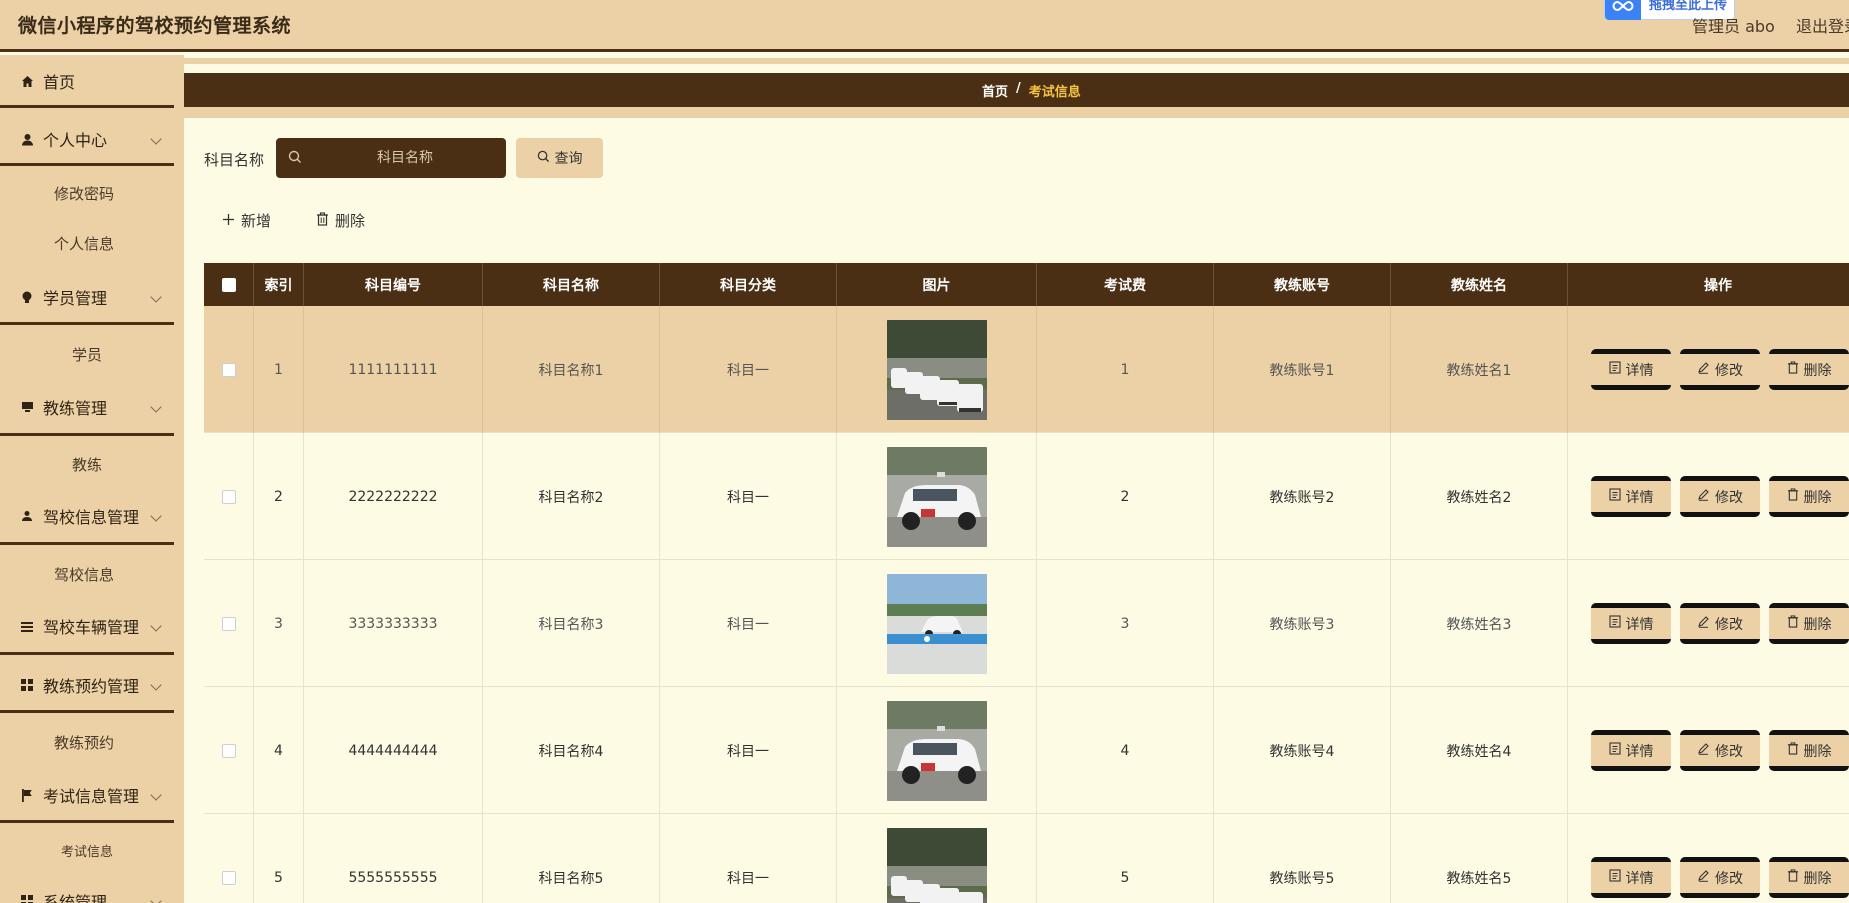 This screenshot has width=1849, height=903. I want to click on cell-code: 5555555555, so click(393, 858).